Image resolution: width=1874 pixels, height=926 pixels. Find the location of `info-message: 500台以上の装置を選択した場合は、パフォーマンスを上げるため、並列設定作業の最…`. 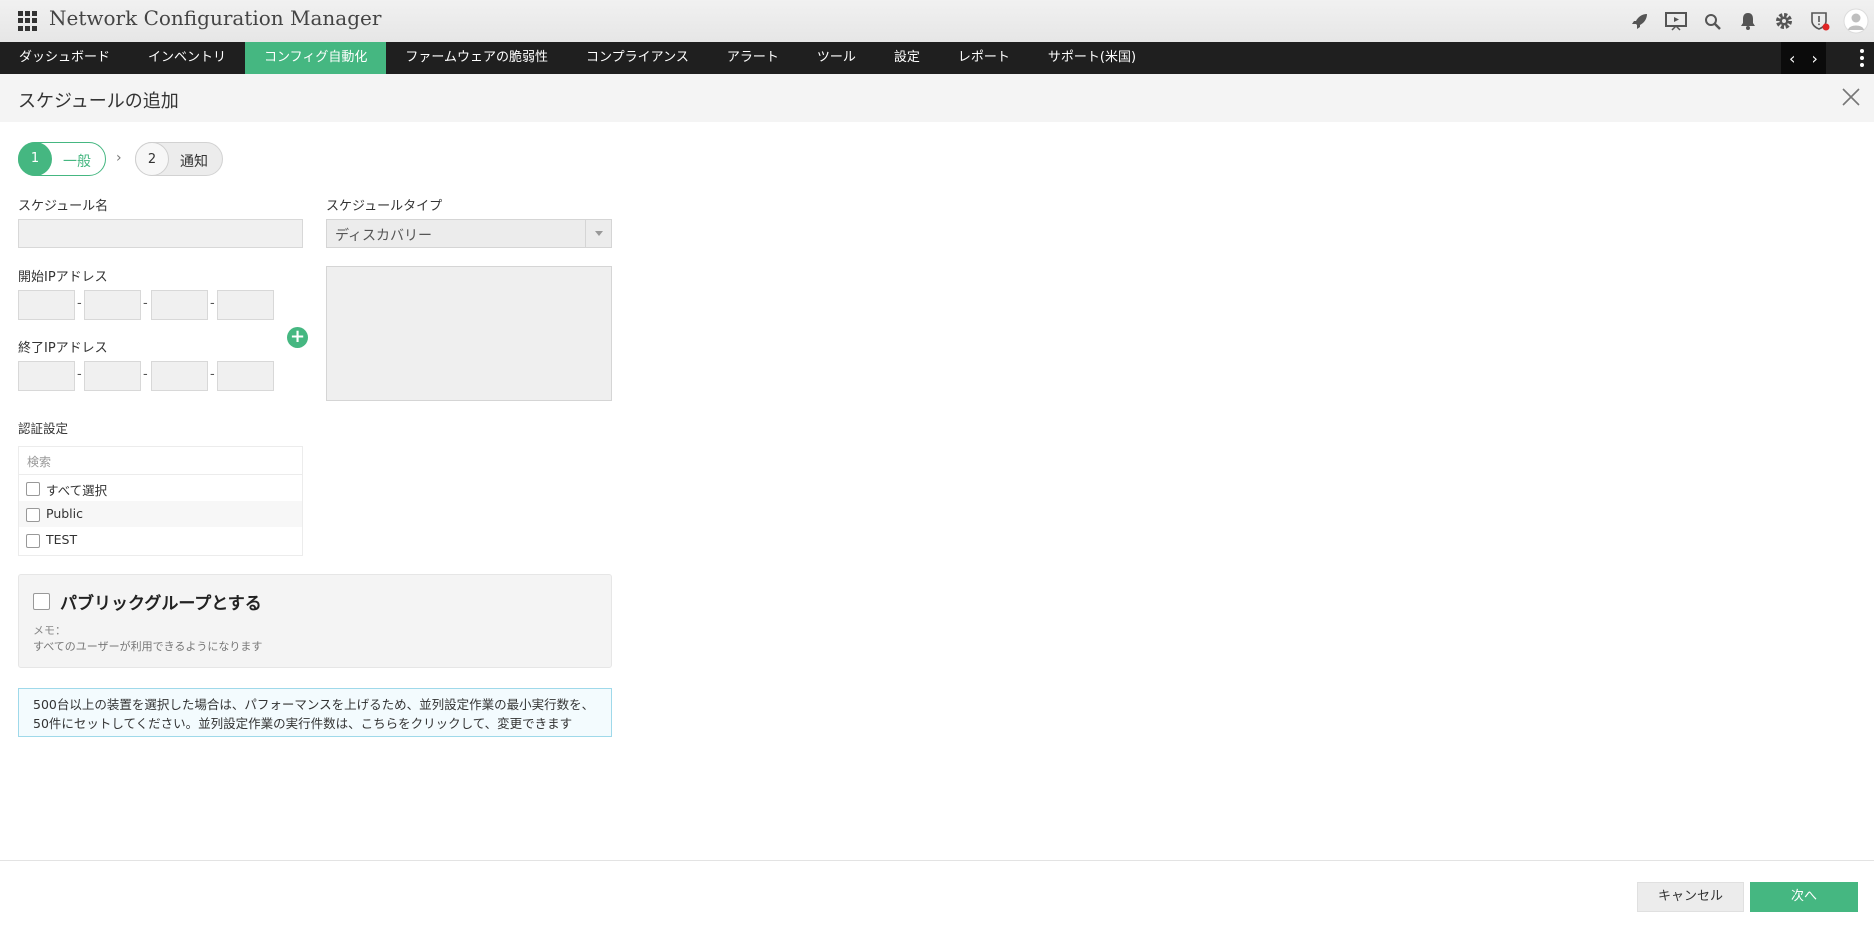

info-message: 500台以上の装置を選択した場合は、パフォーマンスを上げるため、並列設定作業の最… is located at coordinates (315, 712).